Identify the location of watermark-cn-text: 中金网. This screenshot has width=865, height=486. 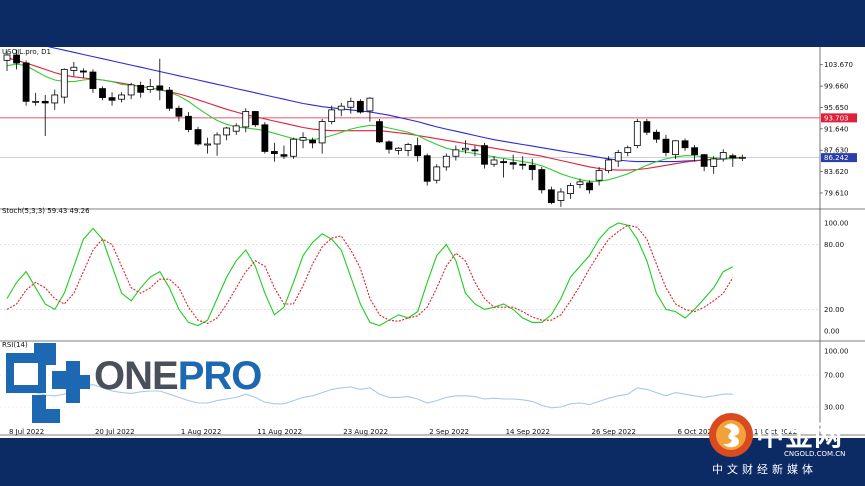
(800, 435).